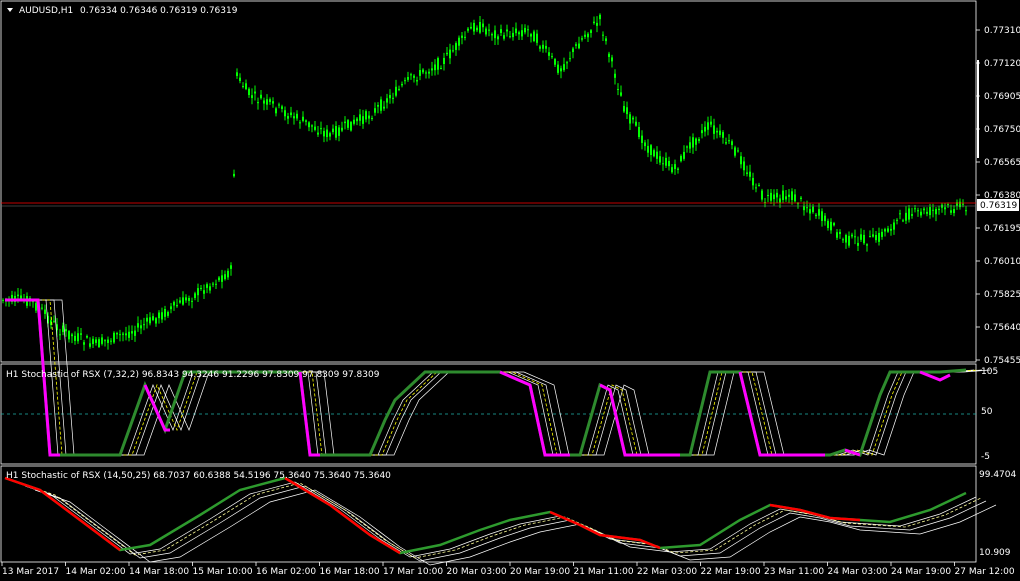 The width and height of the screenshot is (1020, 581). What do you see at coordinates (985, 572) in the screenshot?
I see `time-tick-label: 27 Mar 12:00` at bounding box center [985, 572].